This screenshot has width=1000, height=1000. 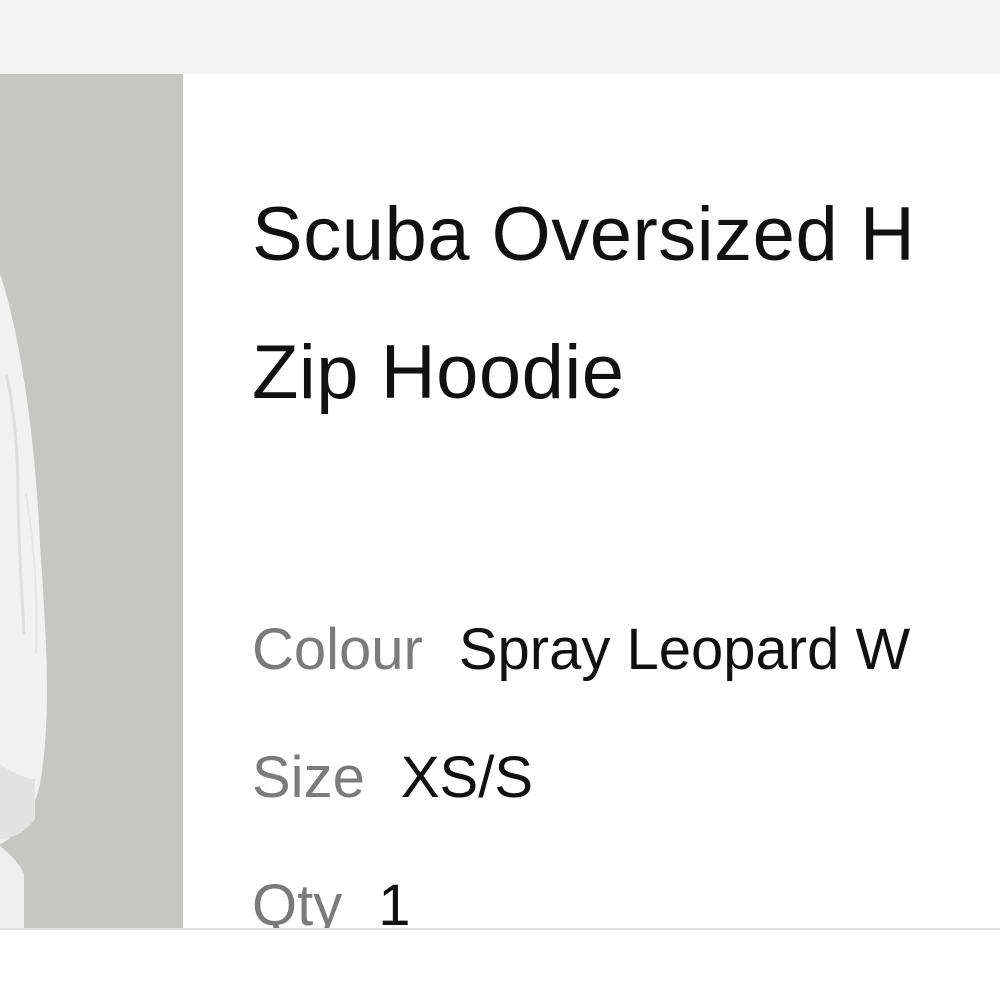 I want to click on size-label: Size, so click(x=308, y=777).